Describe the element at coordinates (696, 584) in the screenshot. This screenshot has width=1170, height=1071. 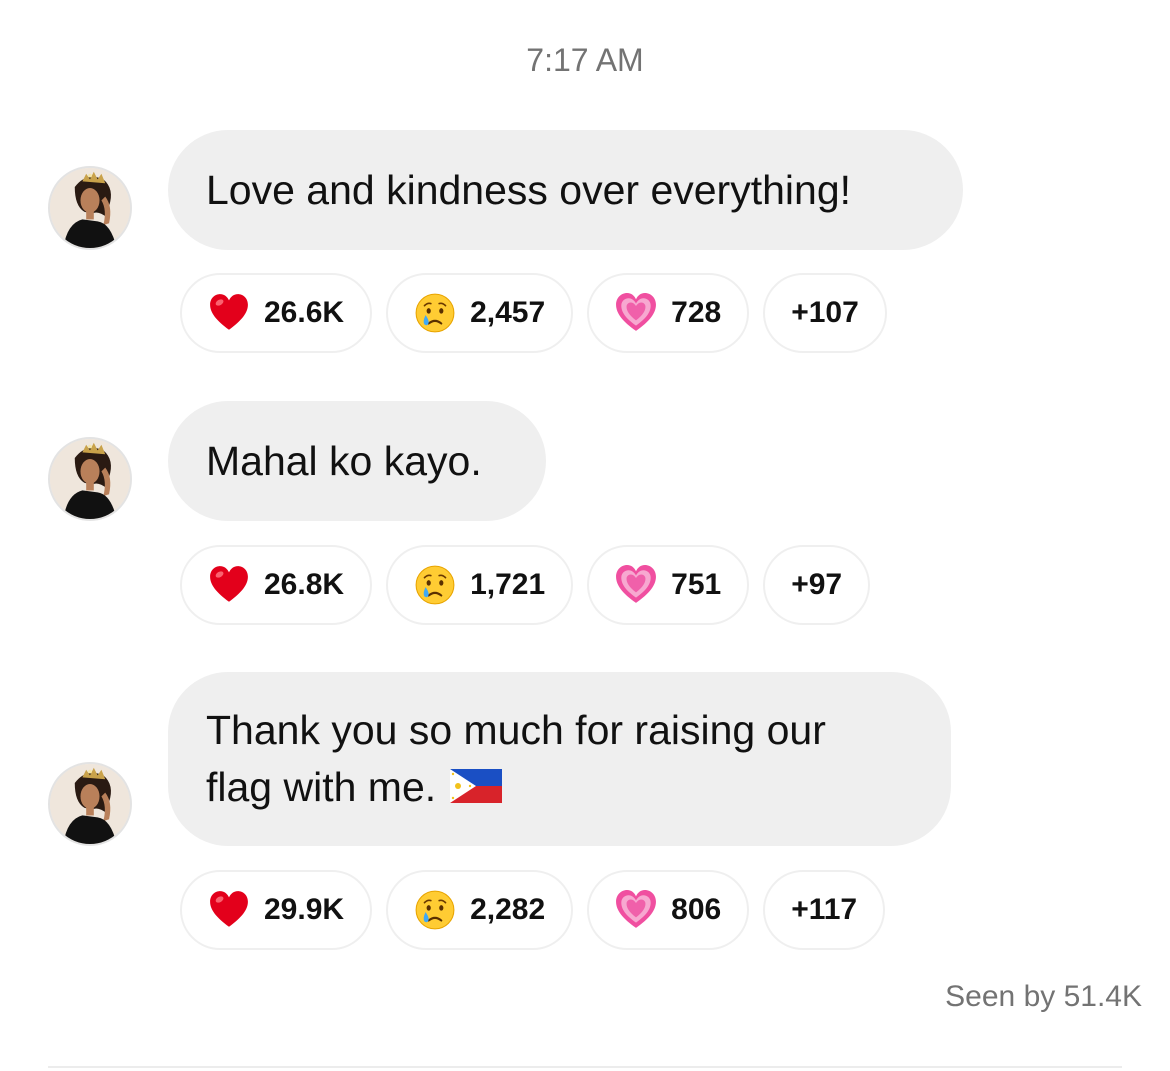
I see `reaction-count: 751` at that location.